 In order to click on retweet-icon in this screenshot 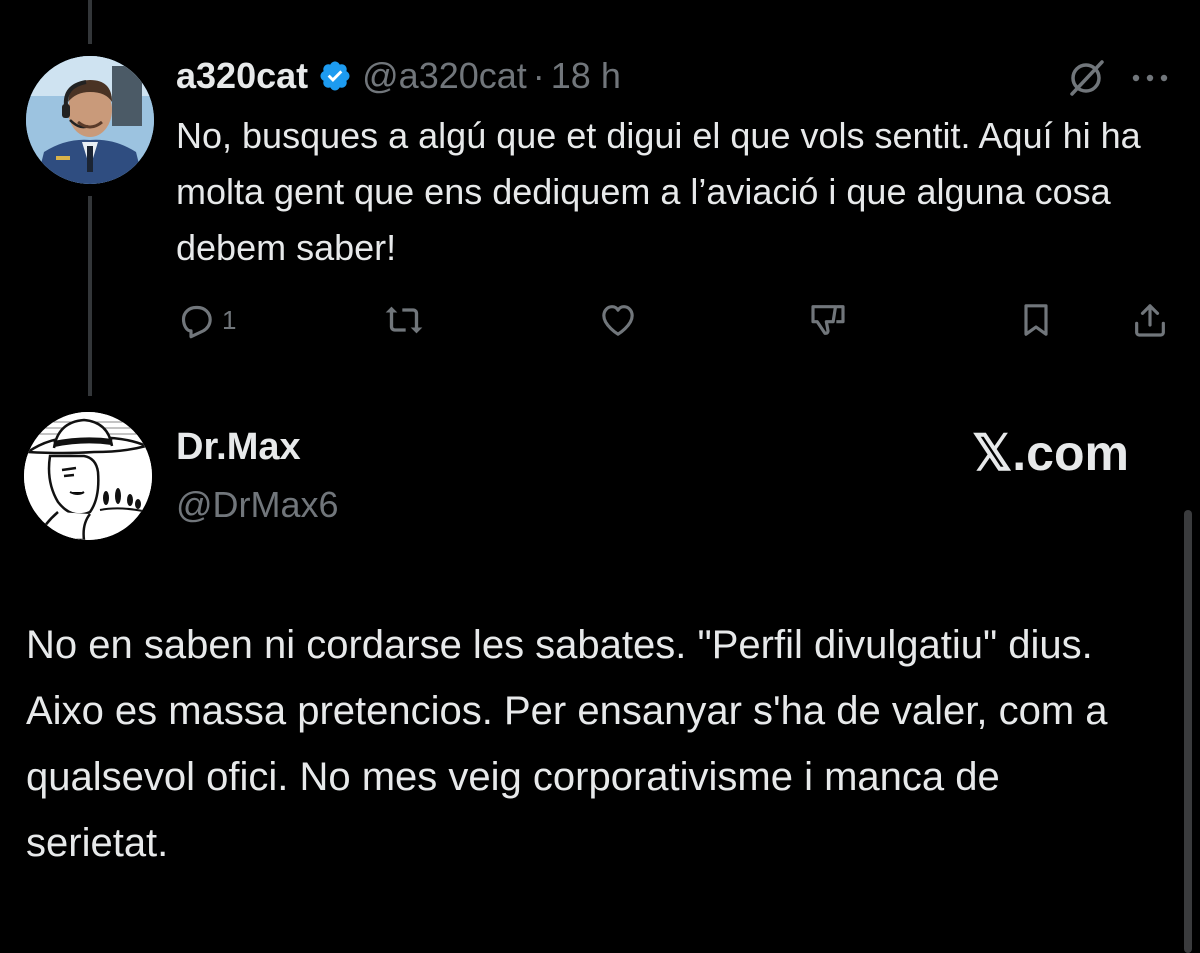, I will do `click(404, 320)`.